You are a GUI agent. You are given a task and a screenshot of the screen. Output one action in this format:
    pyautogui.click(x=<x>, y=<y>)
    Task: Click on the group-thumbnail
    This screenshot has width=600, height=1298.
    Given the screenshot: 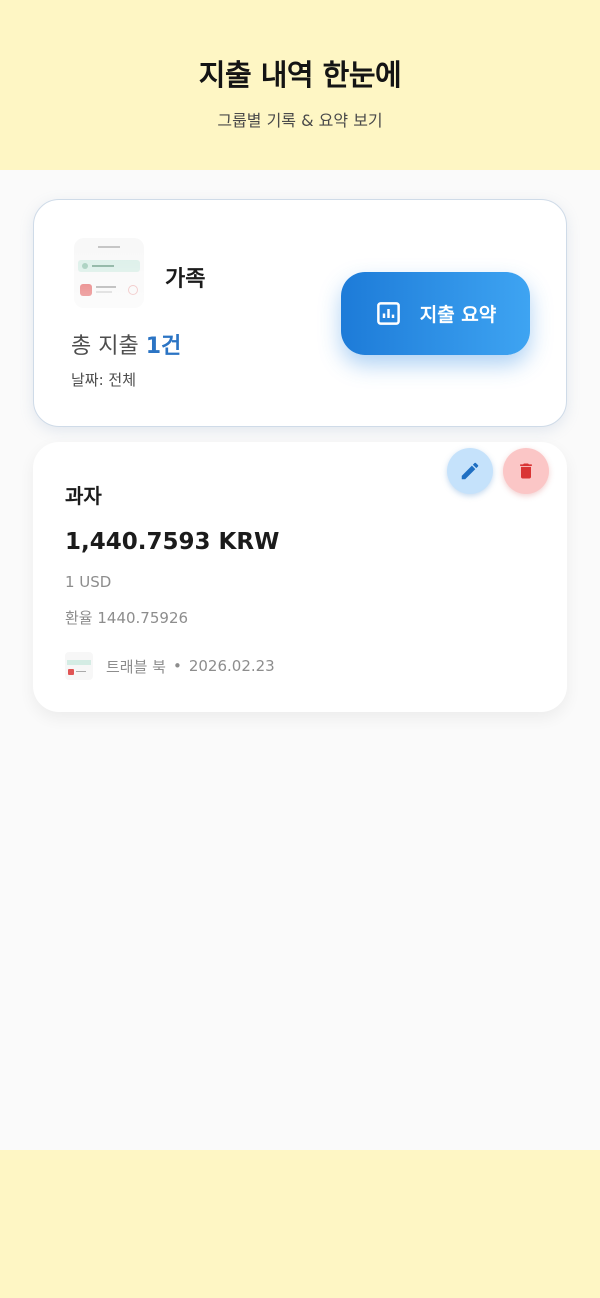 What is the action you would take?
    pyautogui.click(x=109, y=273)
    